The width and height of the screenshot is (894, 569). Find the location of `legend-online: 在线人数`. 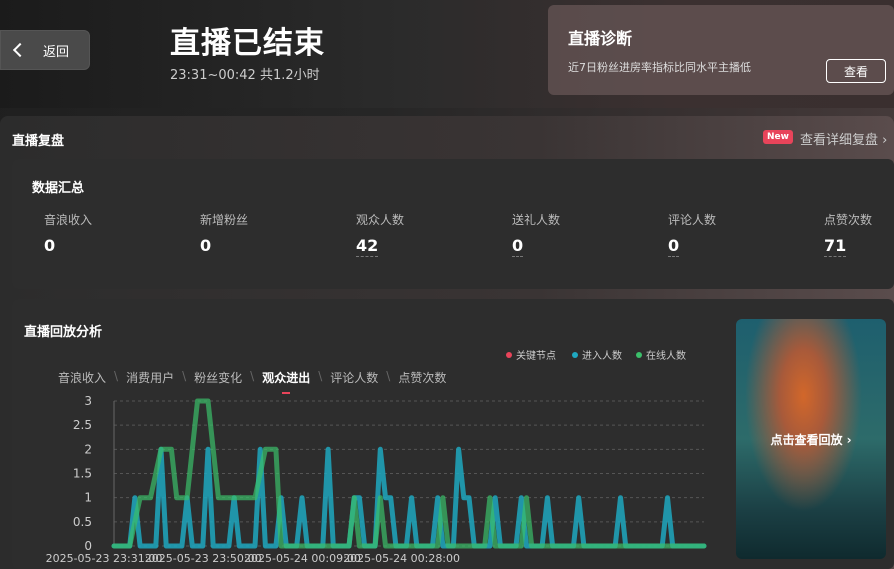

legend-online: 在线人数 is located at coordinates (661, 354).